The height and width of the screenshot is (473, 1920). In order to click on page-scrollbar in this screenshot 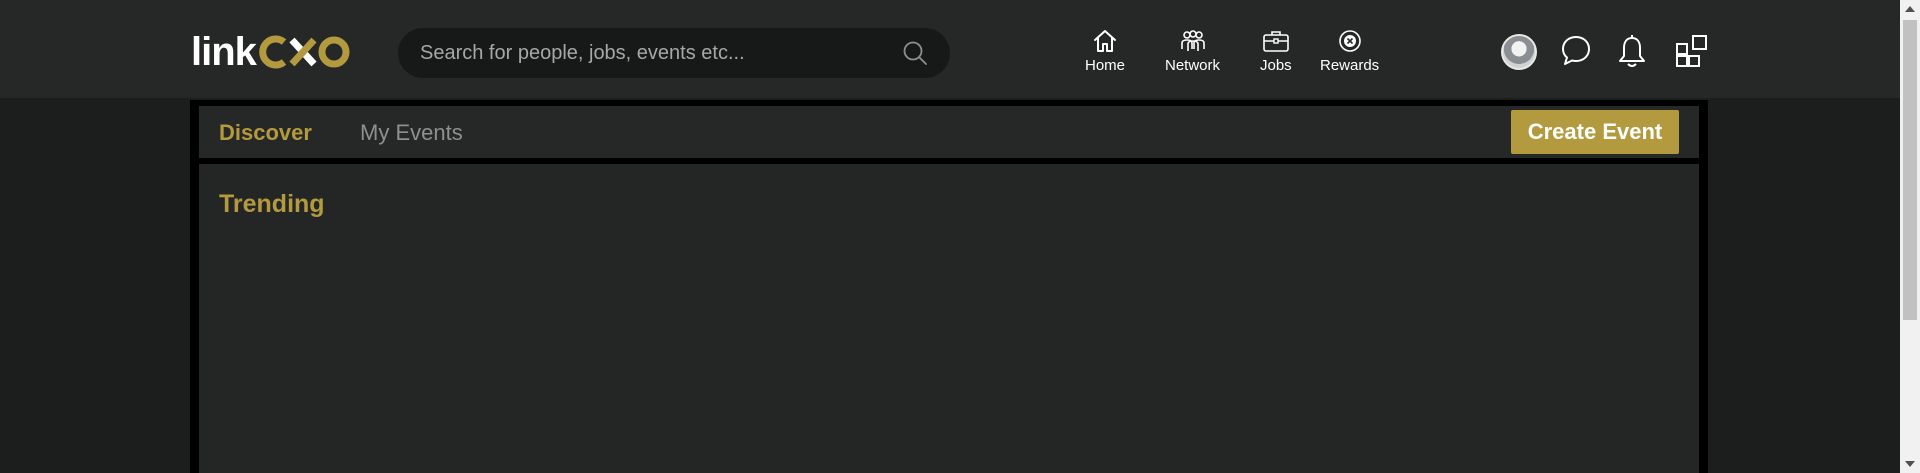, I will do `click(1910, 236)`.